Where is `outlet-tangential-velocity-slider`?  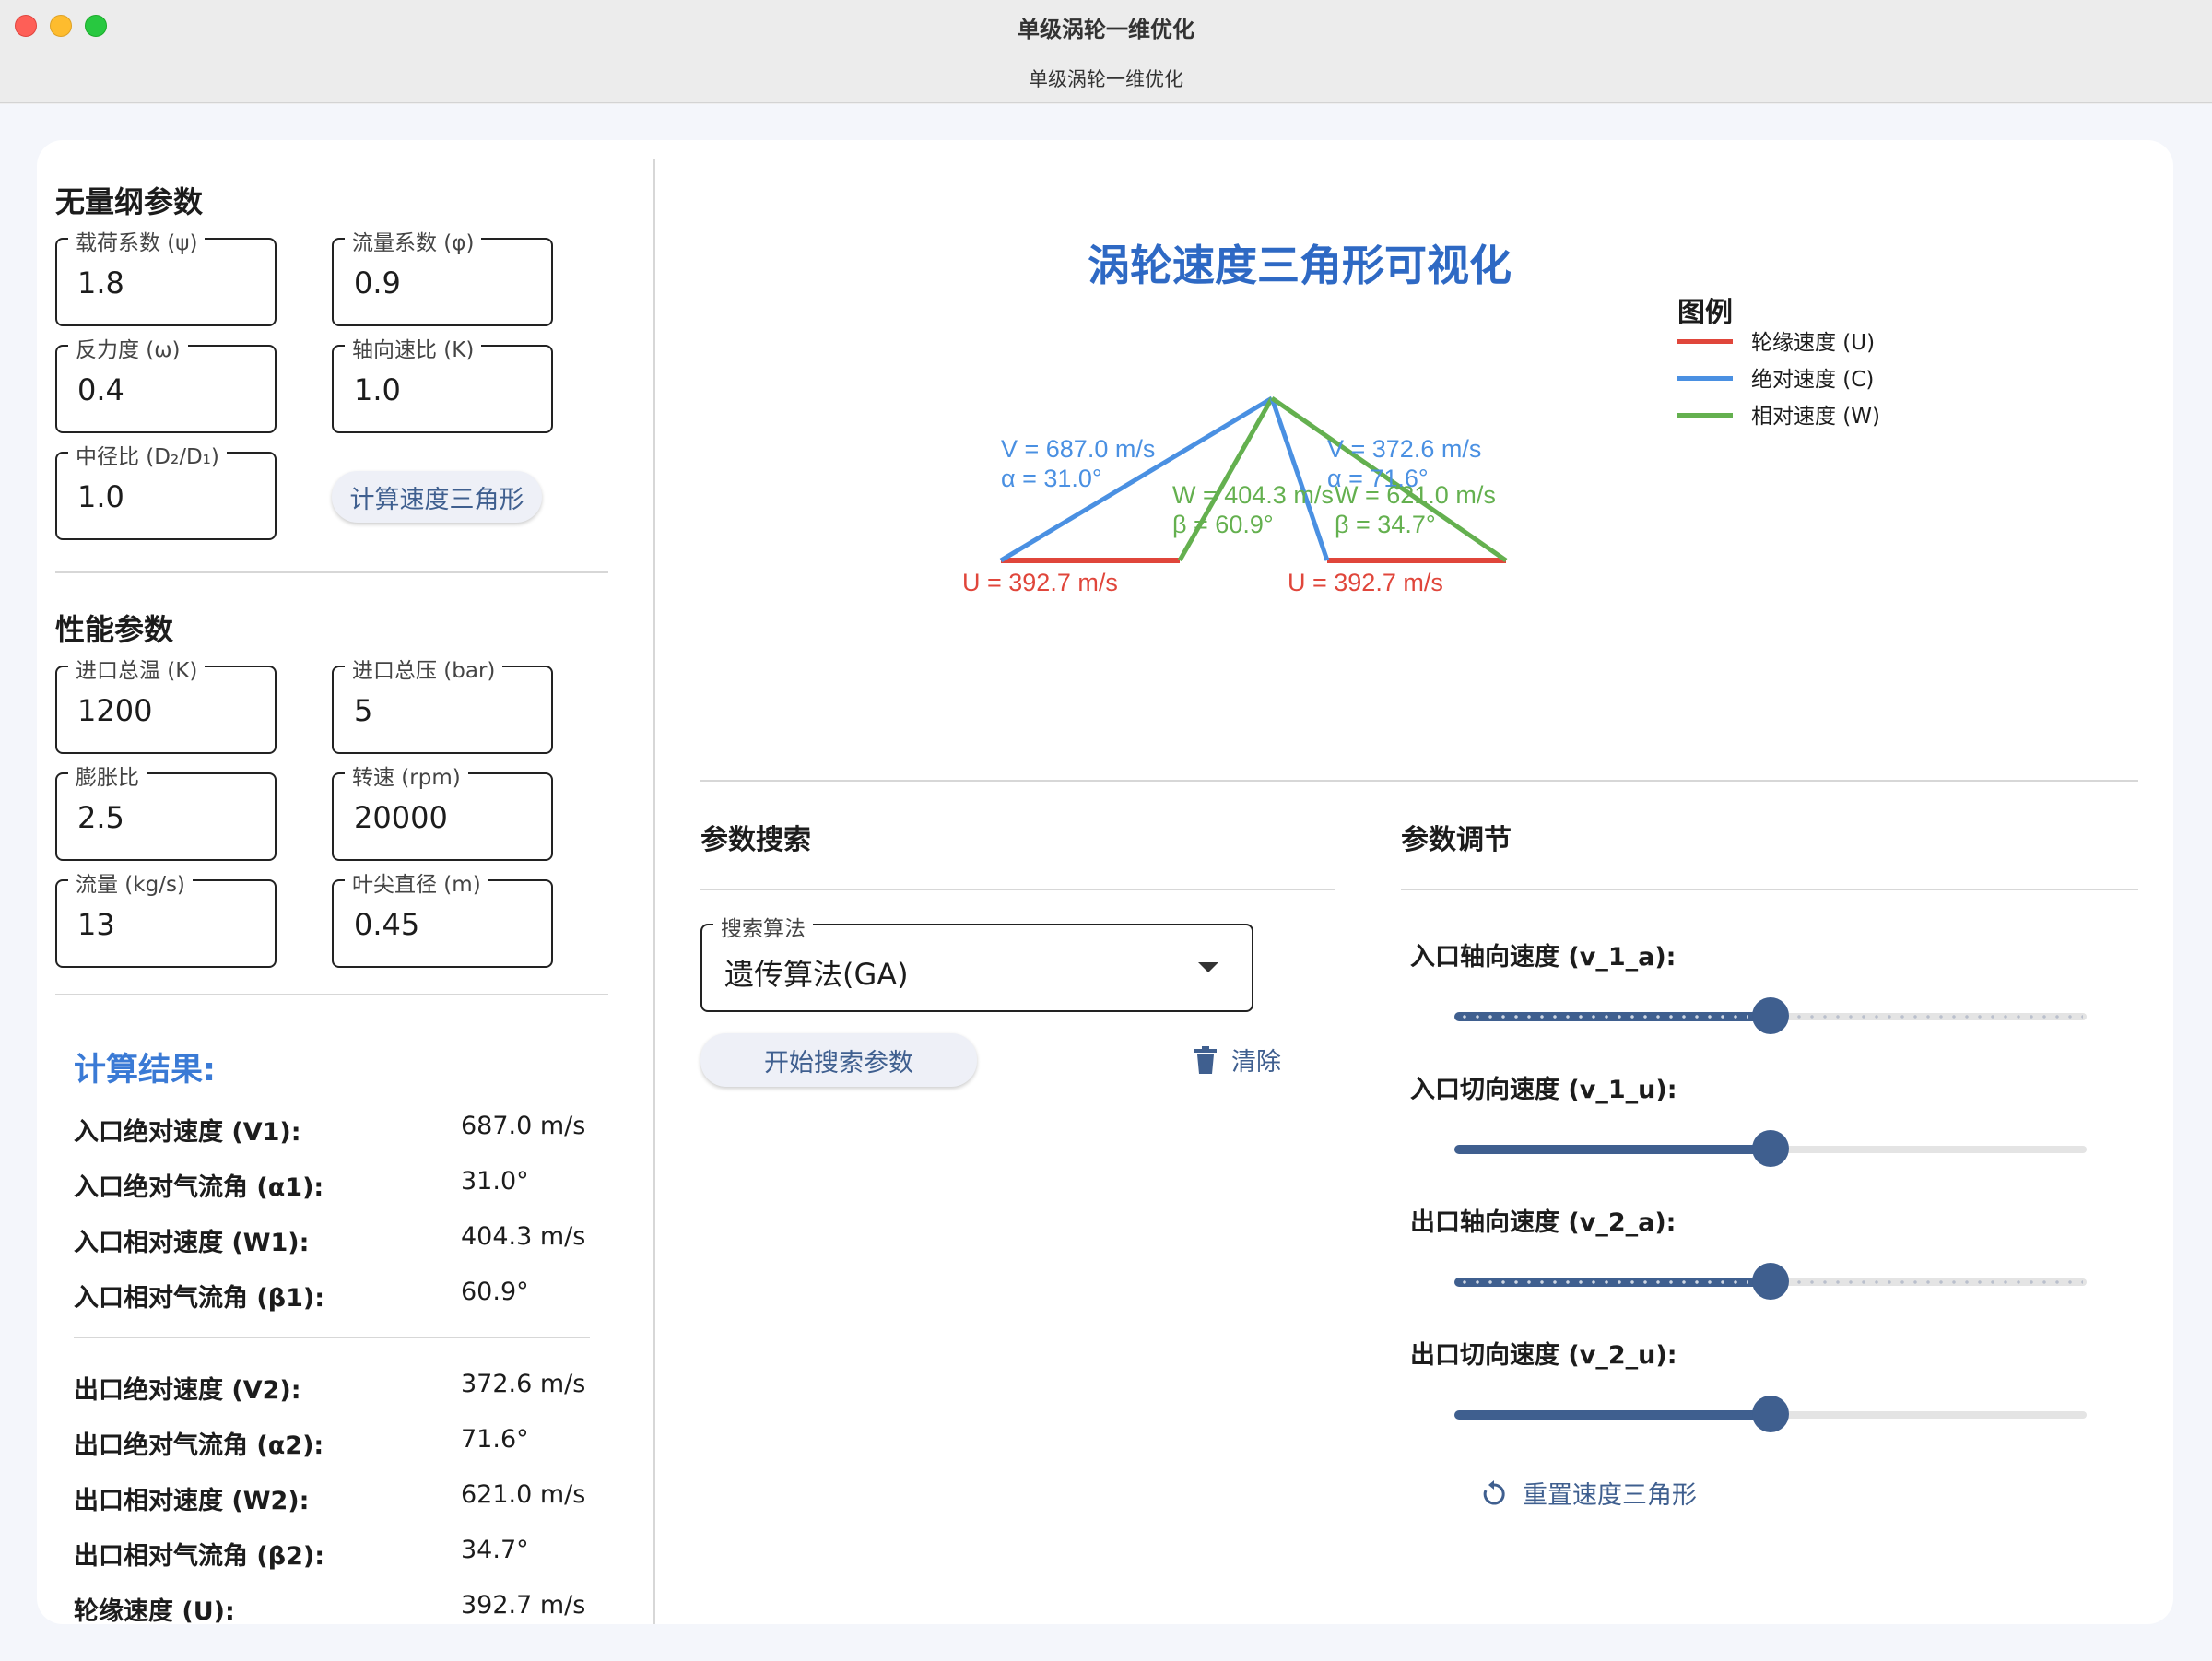
outlet-tangential-velocity-slider is located at coordinates (1770, 1414).